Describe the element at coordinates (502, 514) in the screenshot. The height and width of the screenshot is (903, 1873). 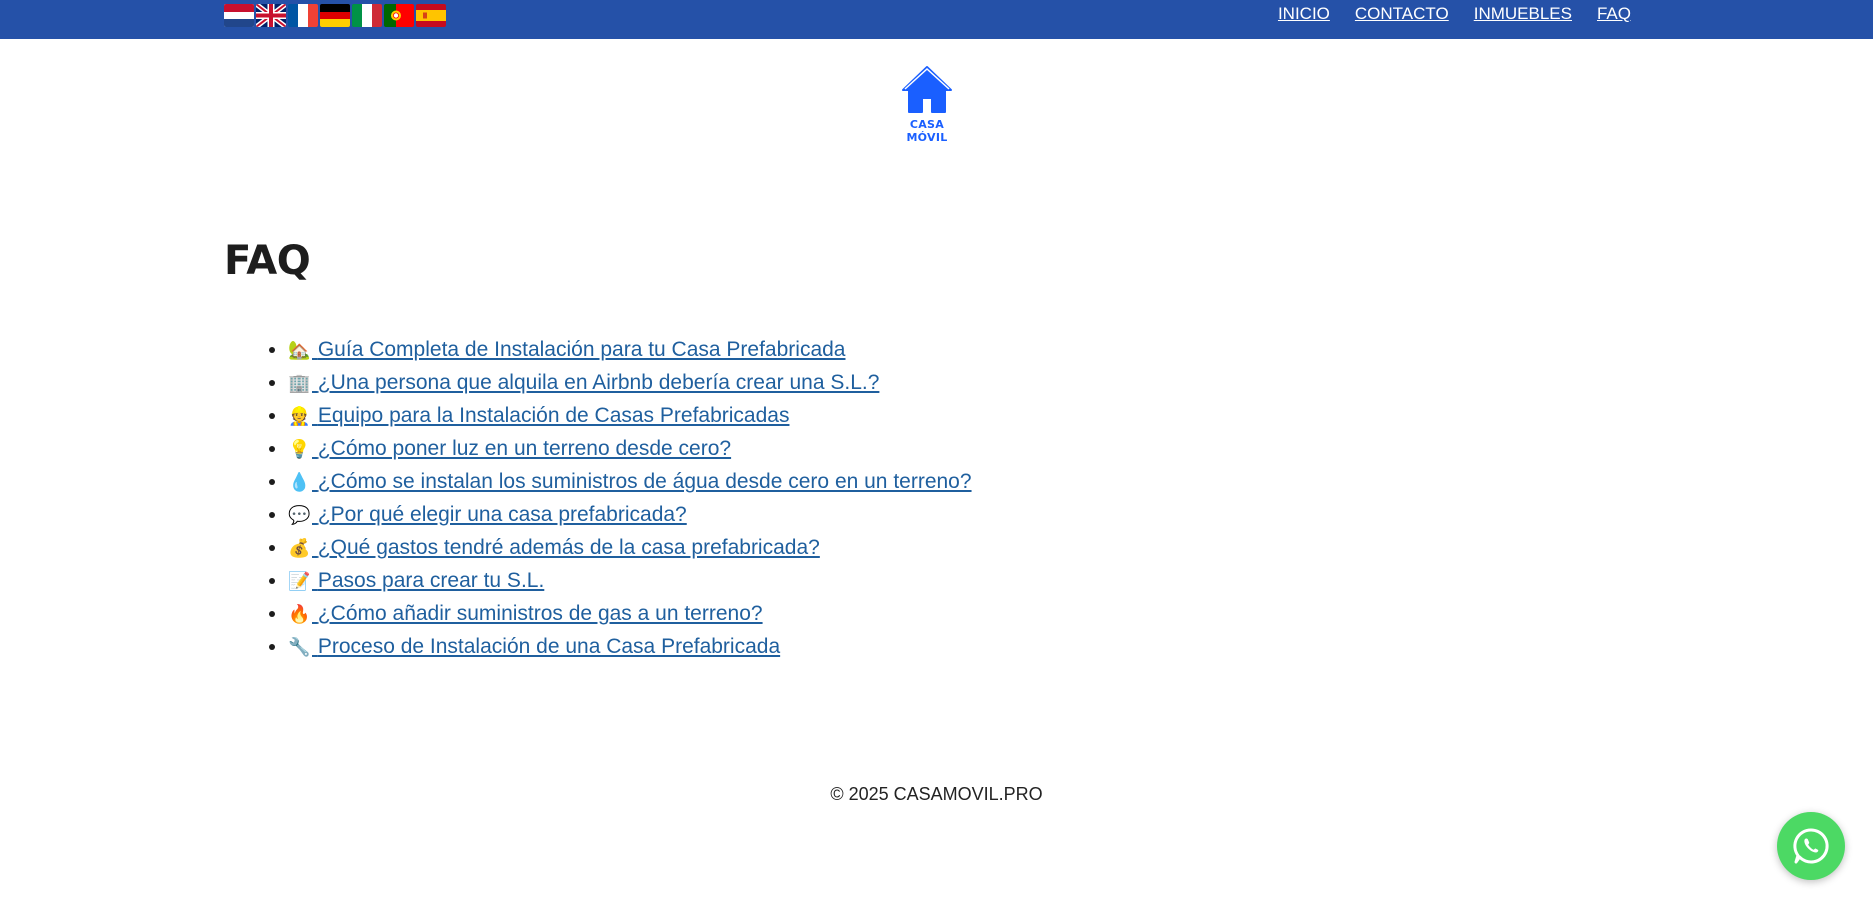
I see `faq-link-label: ¿Por qué elegir una casa prefabricada?` at that location.